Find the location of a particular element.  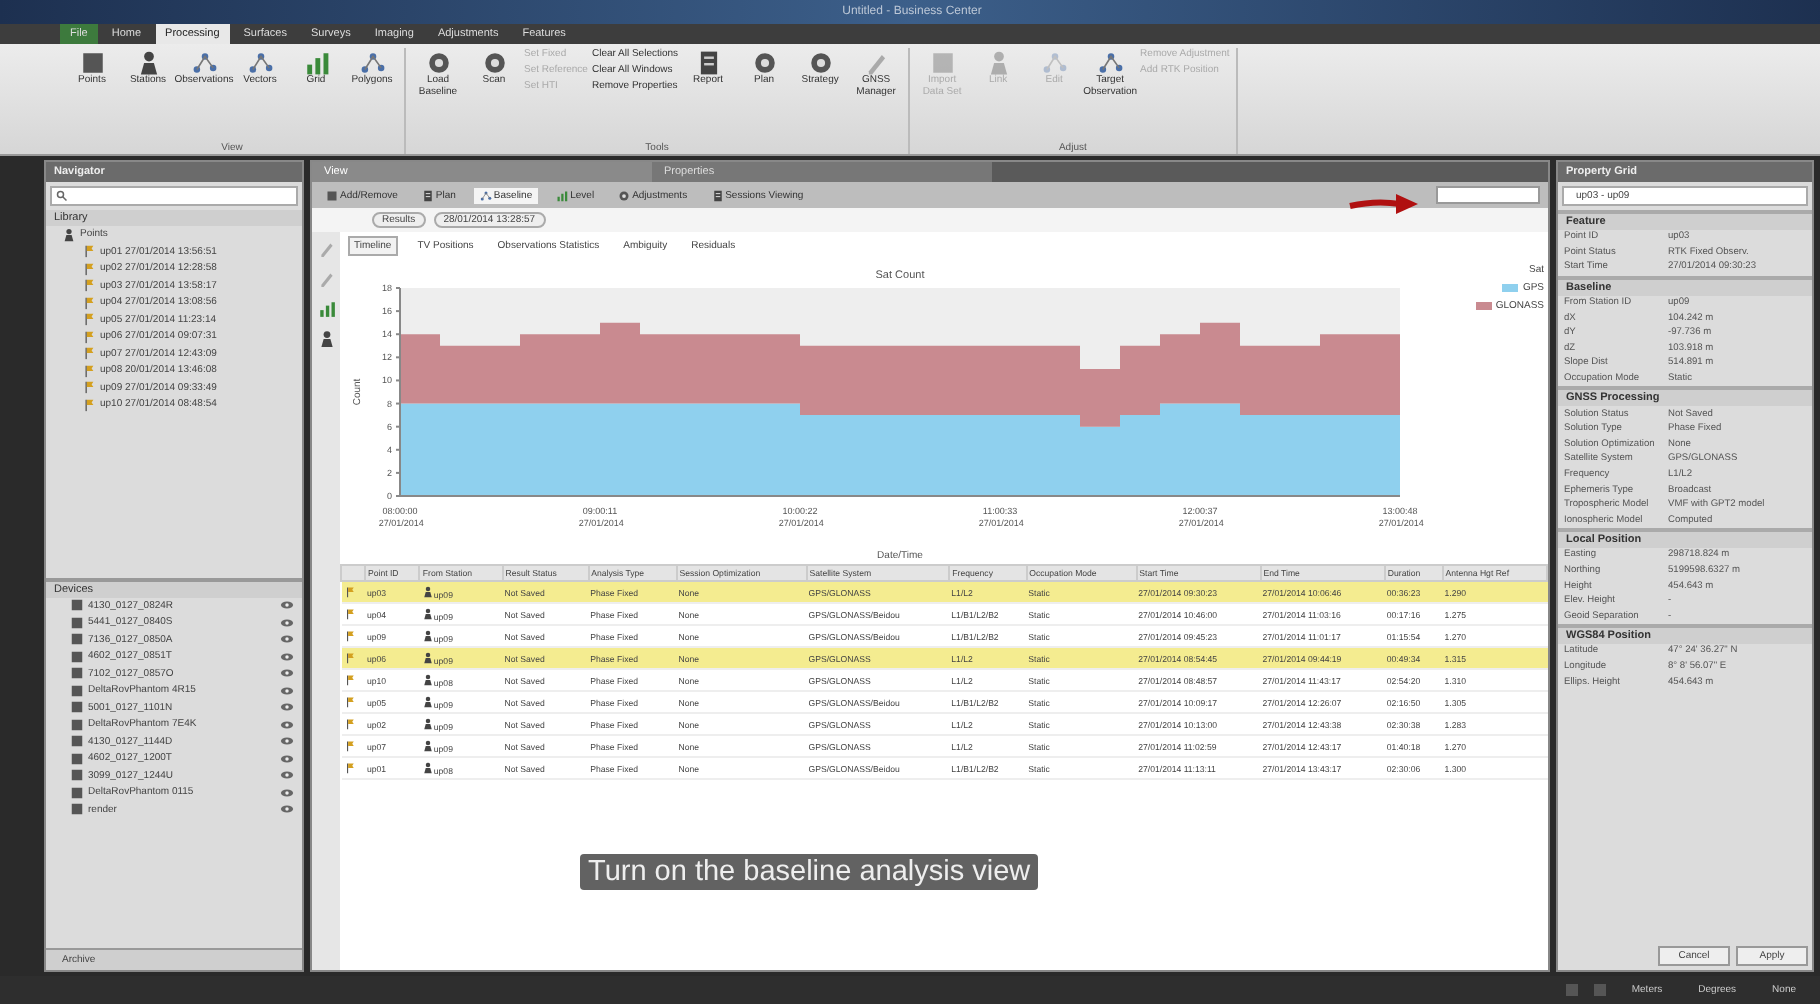

pencil-icon is located at coordinates (876, 63).